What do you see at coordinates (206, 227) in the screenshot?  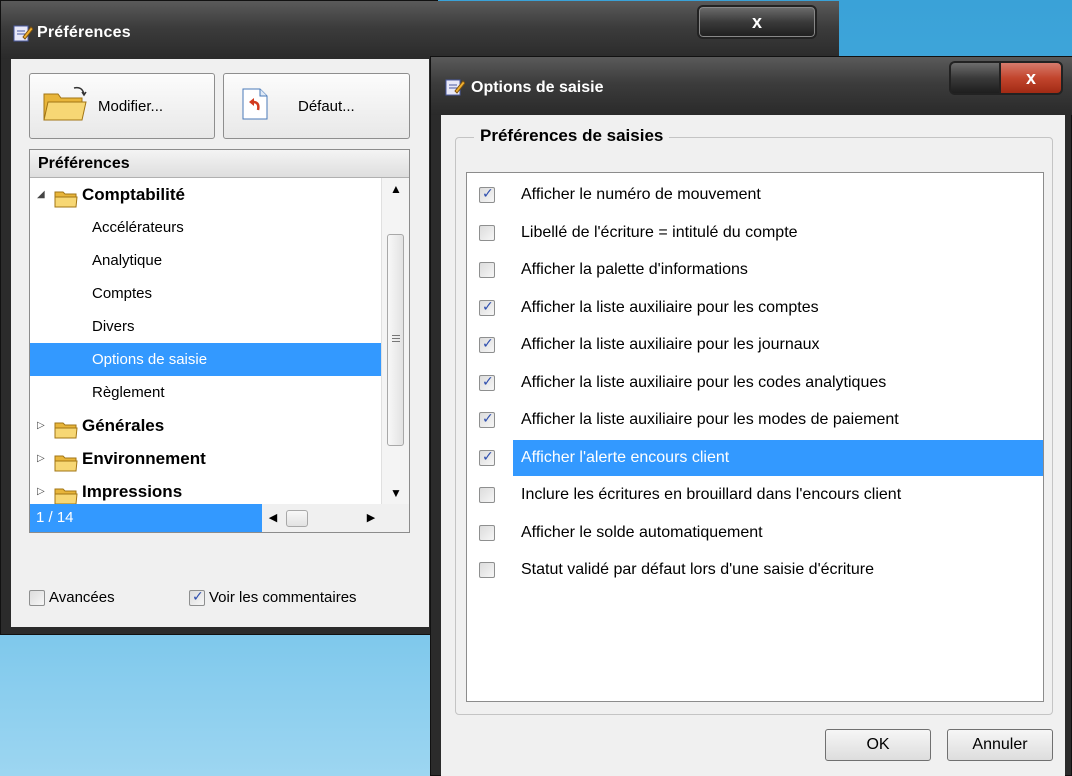 I see `tree-item: Accélérateurs` at bounding box center [206, 227].